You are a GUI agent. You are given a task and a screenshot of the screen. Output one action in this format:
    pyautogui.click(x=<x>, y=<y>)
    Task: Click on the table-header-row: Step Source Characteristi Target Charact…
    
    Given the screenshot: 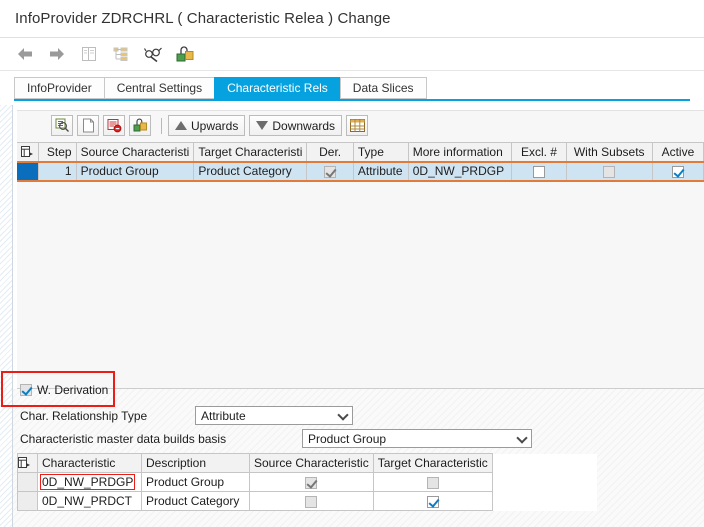 What is the action you would take?
    pyautogui.click(x=360, y=152)
    